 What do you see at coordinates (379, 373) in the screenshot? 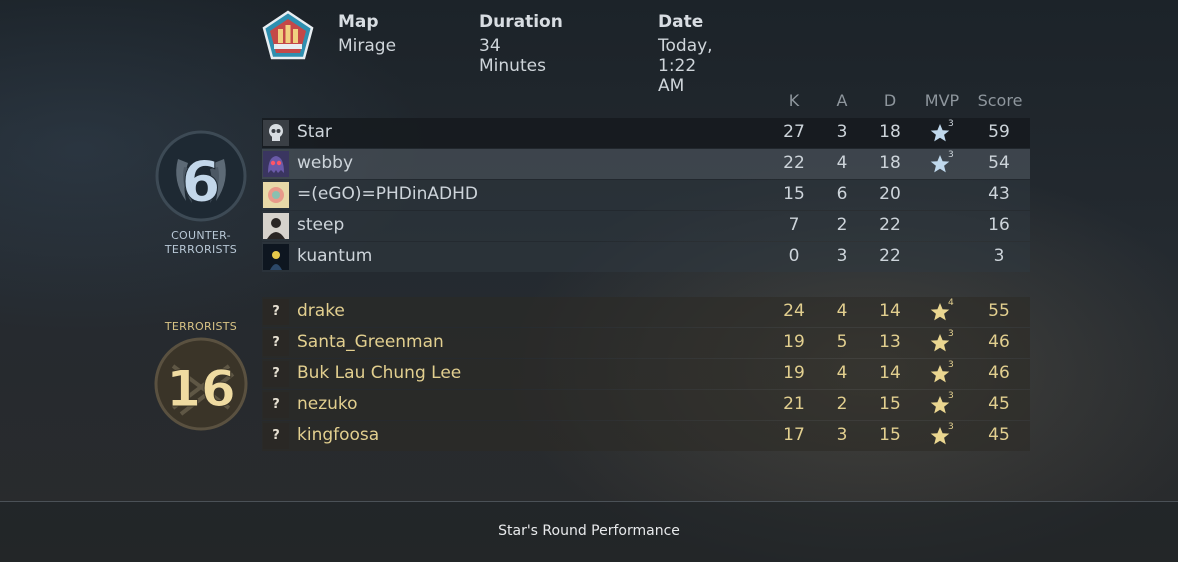
I see `player-name: Buk Lau Chung Lee` at bounding box center [379, 373].